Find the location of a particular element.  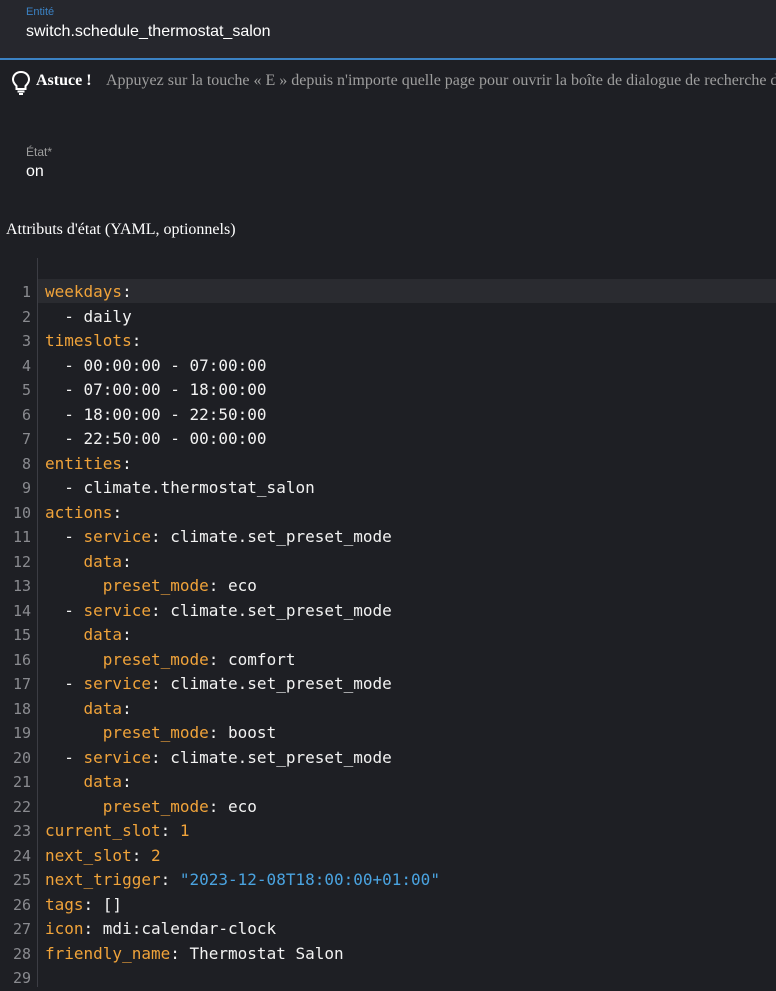

code-token: next_slot is located at coordinates (88, 855).